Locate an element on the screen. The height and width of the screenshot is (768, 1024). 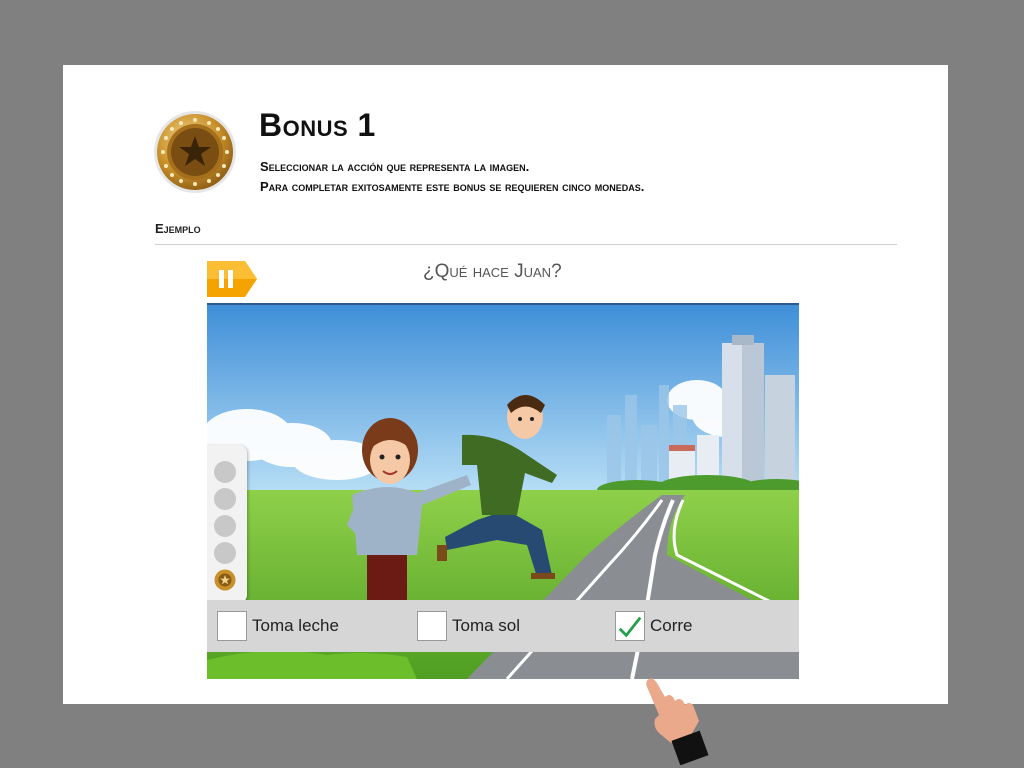
example-label: Ejemplo is located at coordinates (178, 228).